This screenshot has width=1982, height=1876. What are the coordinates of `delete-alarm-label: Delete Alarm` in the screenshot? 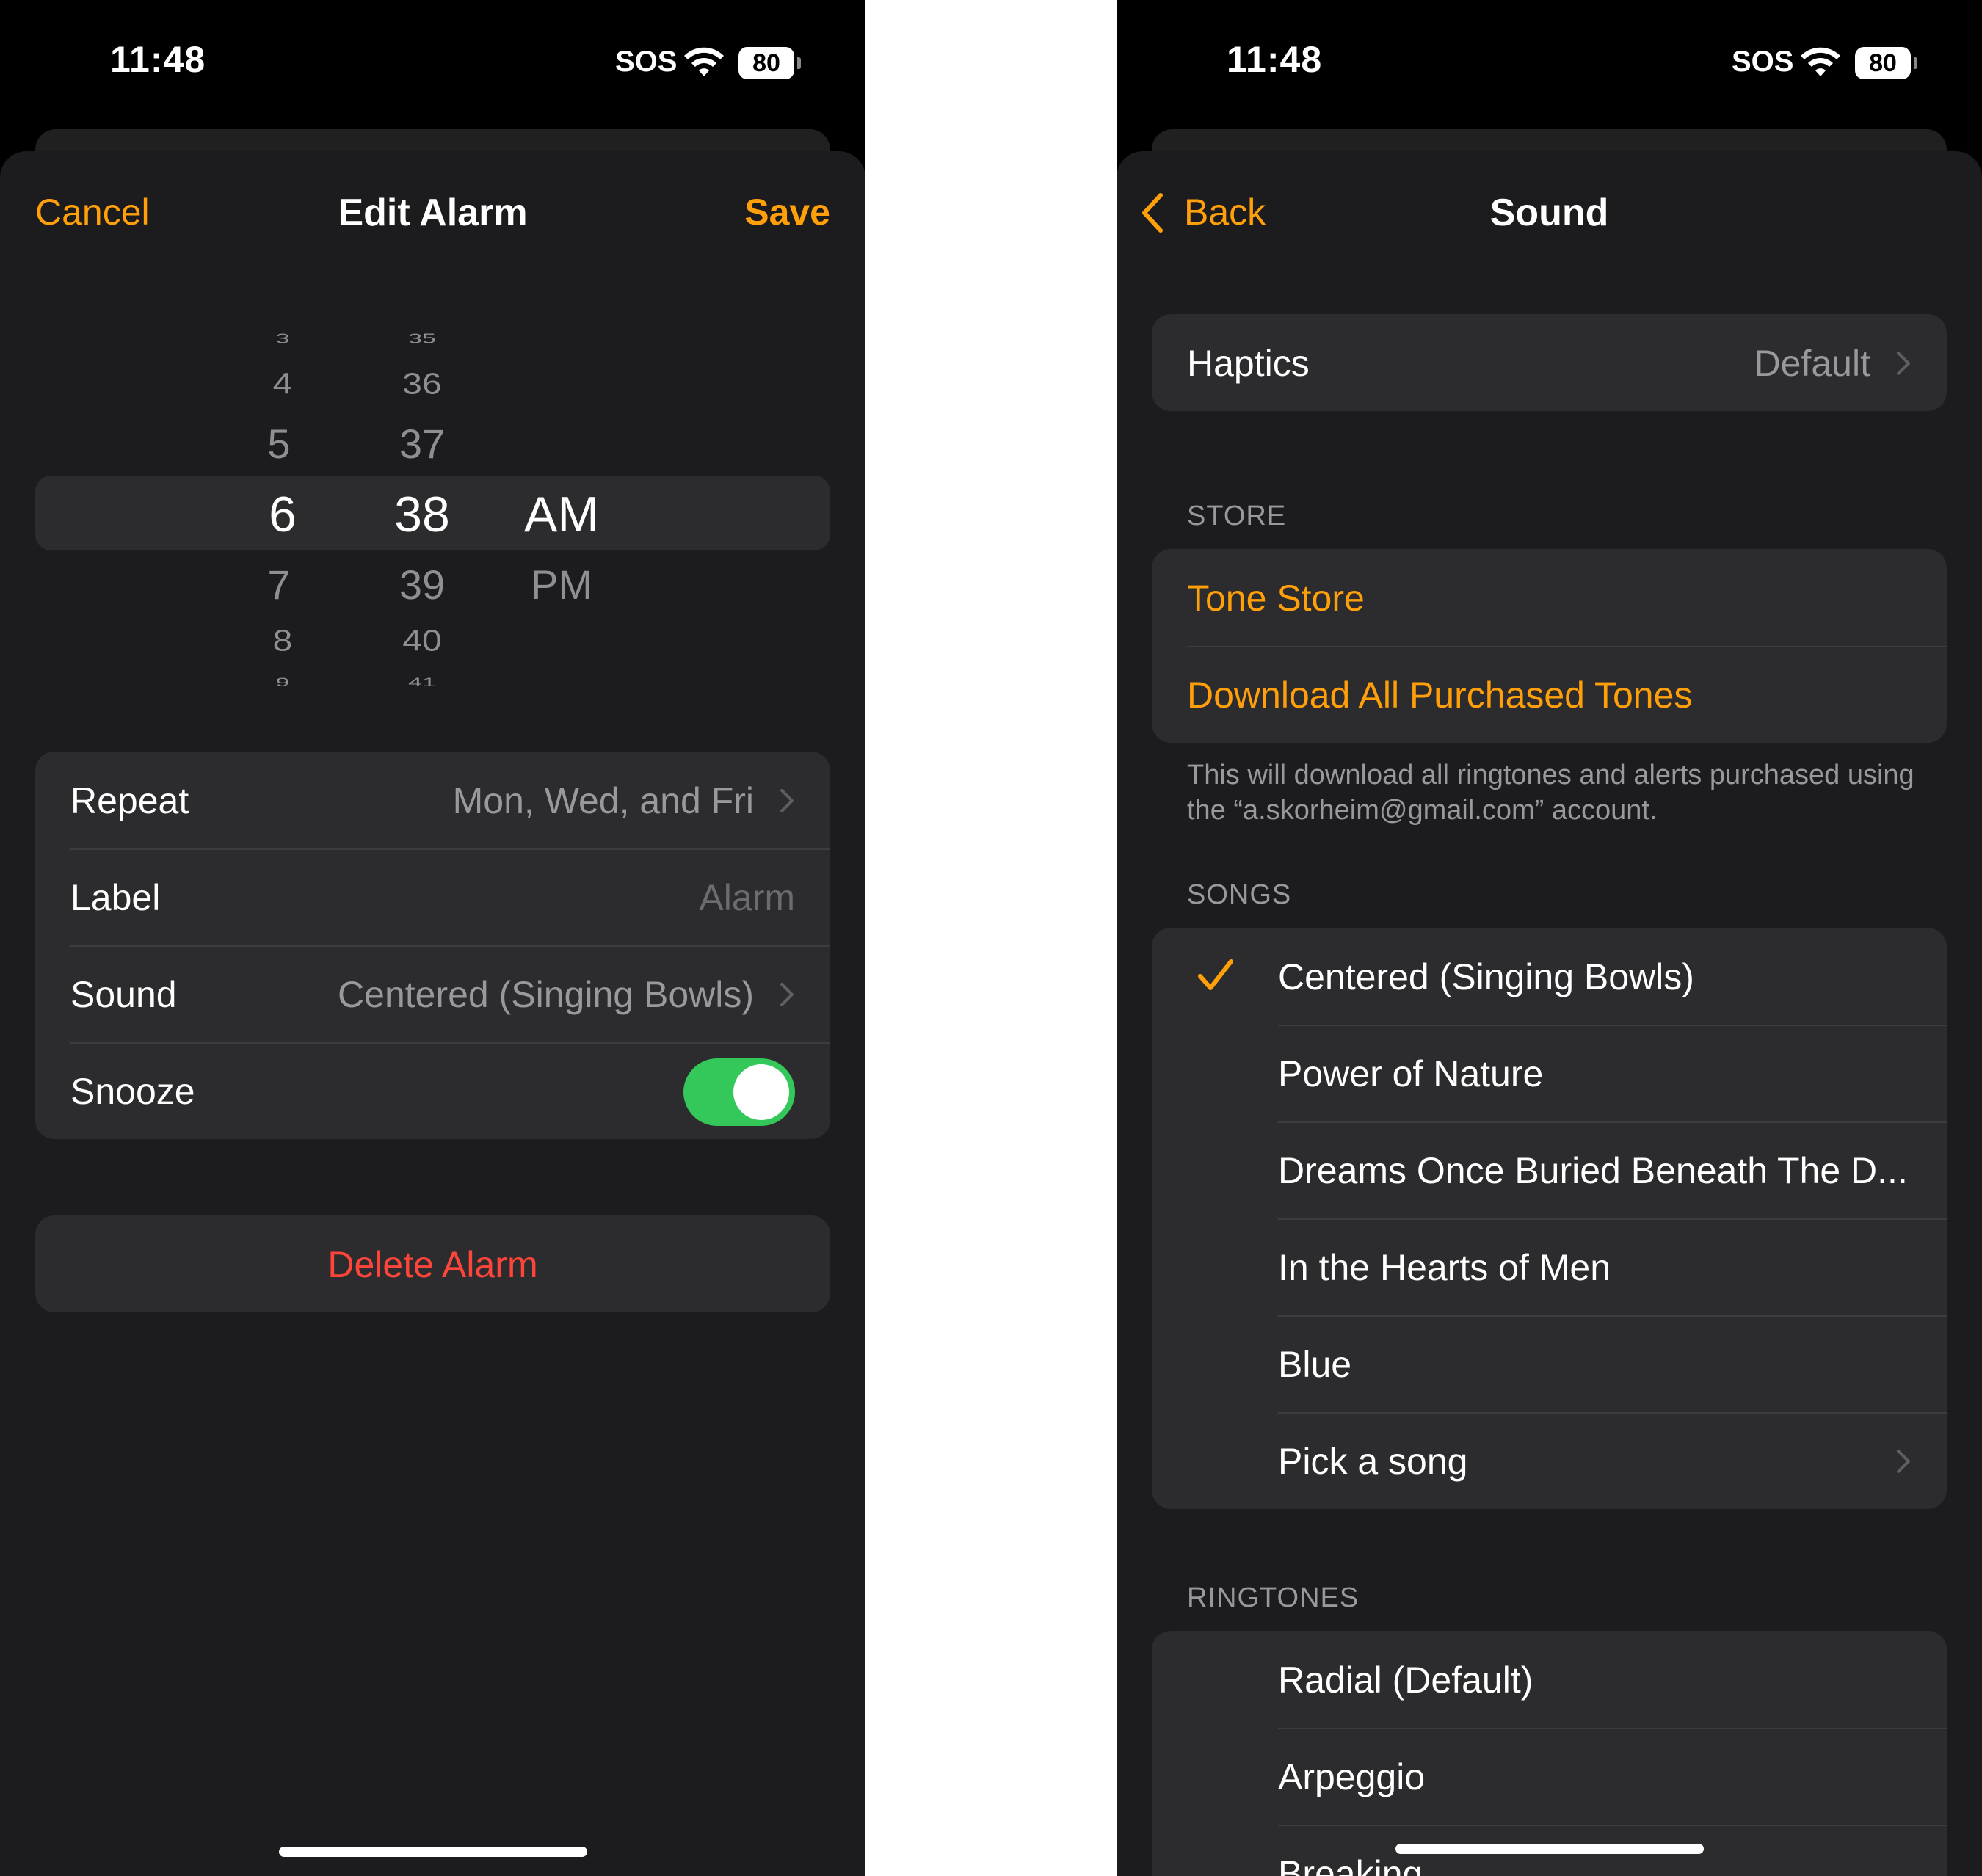 It's located at (433, 1264).